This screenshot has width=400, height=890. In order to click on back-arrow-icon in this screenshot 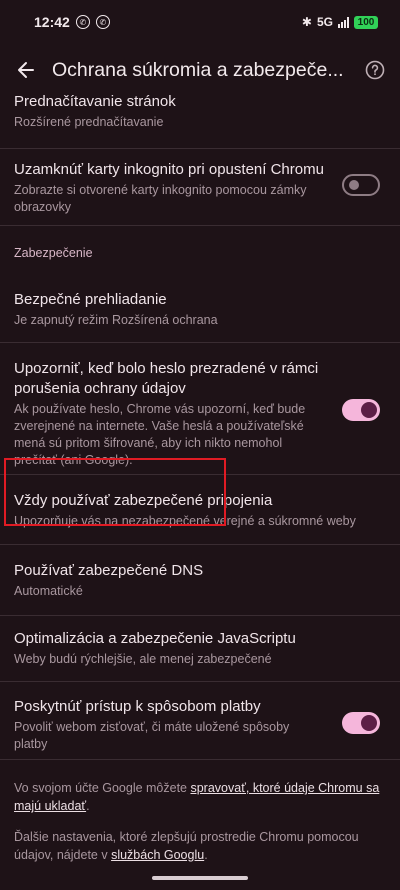, I will do `click(26, 70)`.